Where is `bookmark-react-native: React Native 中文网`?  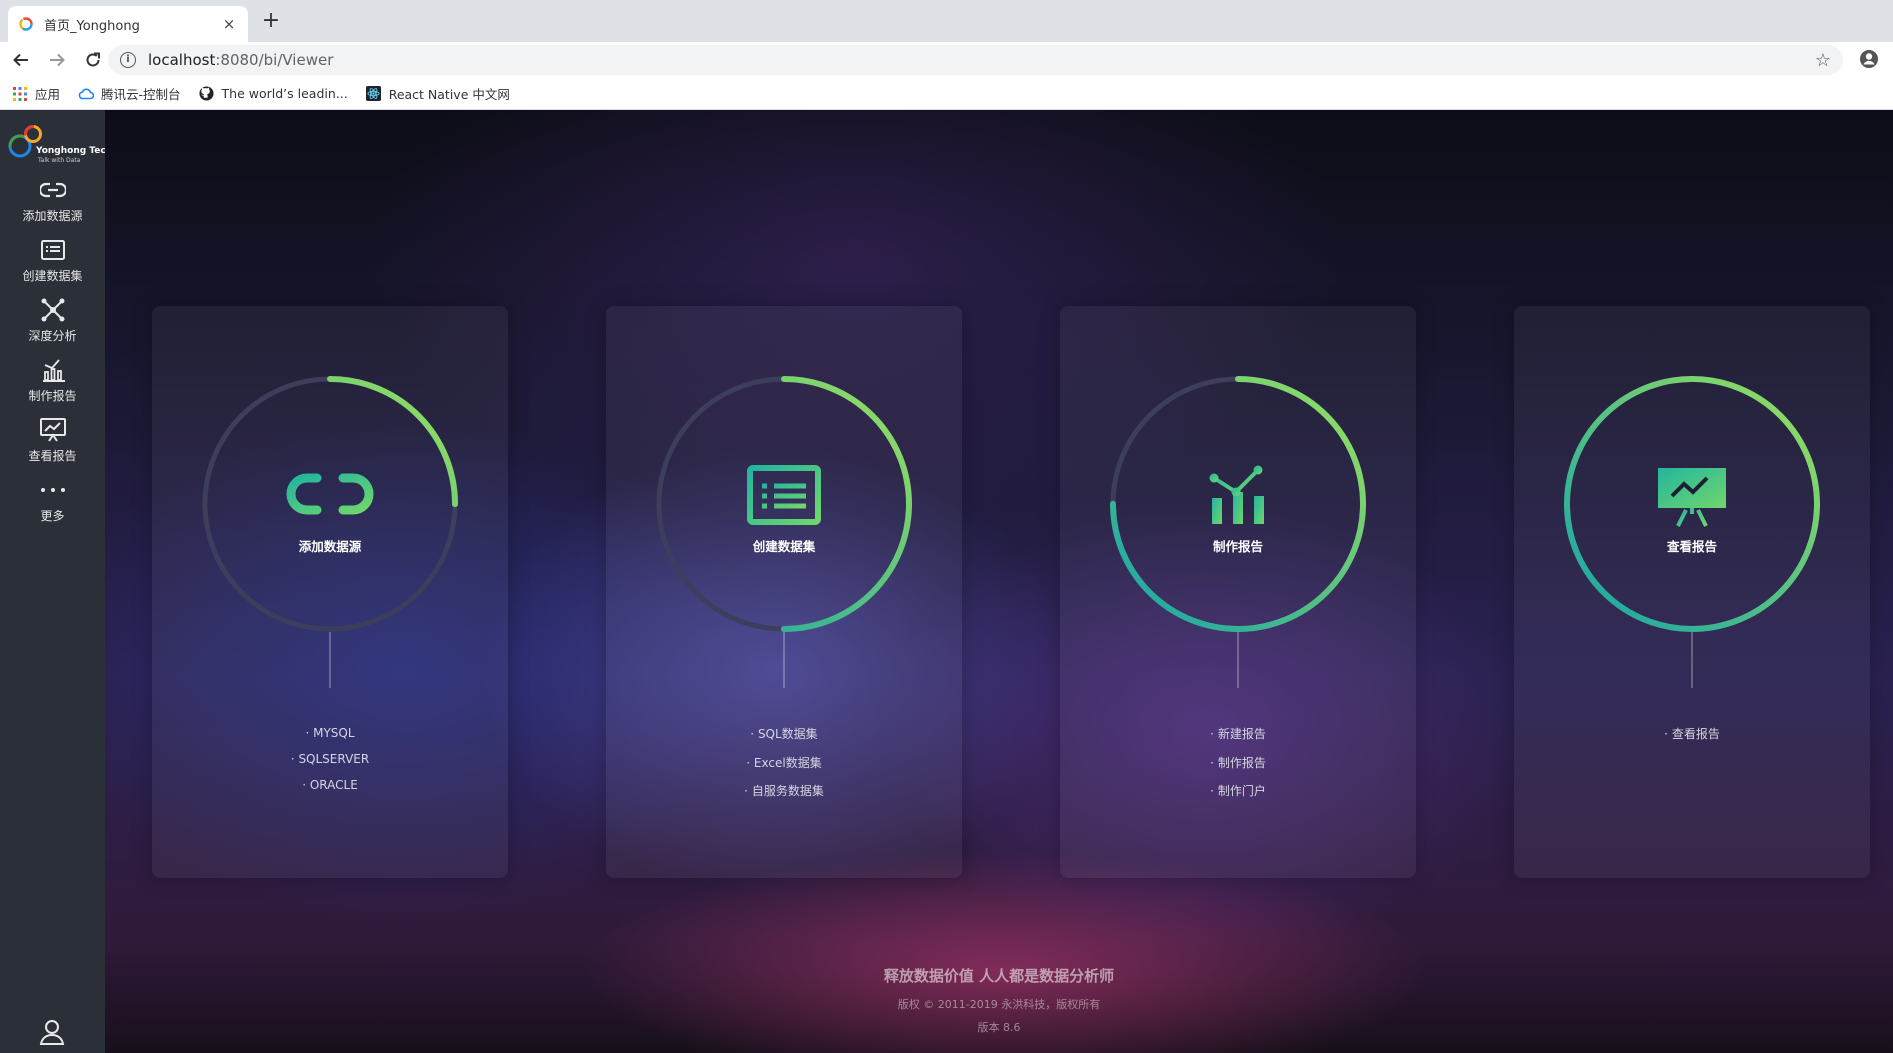 bookmark-react-native: React Native 中文网 is located at coordinates (438, 93).